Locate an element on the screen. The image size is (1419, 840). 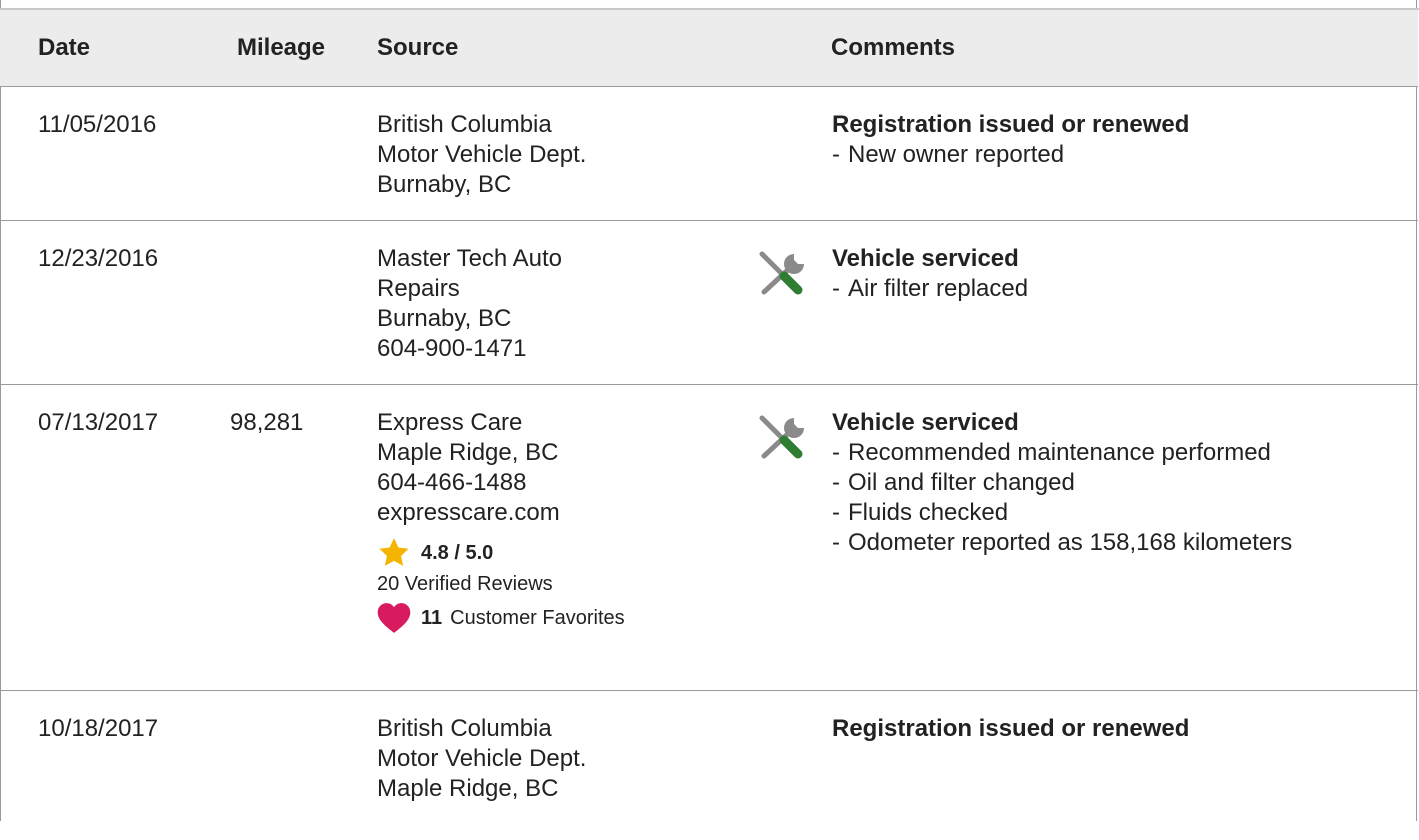
source-line: Master Tech Auto is located at coordinates (469, 258).